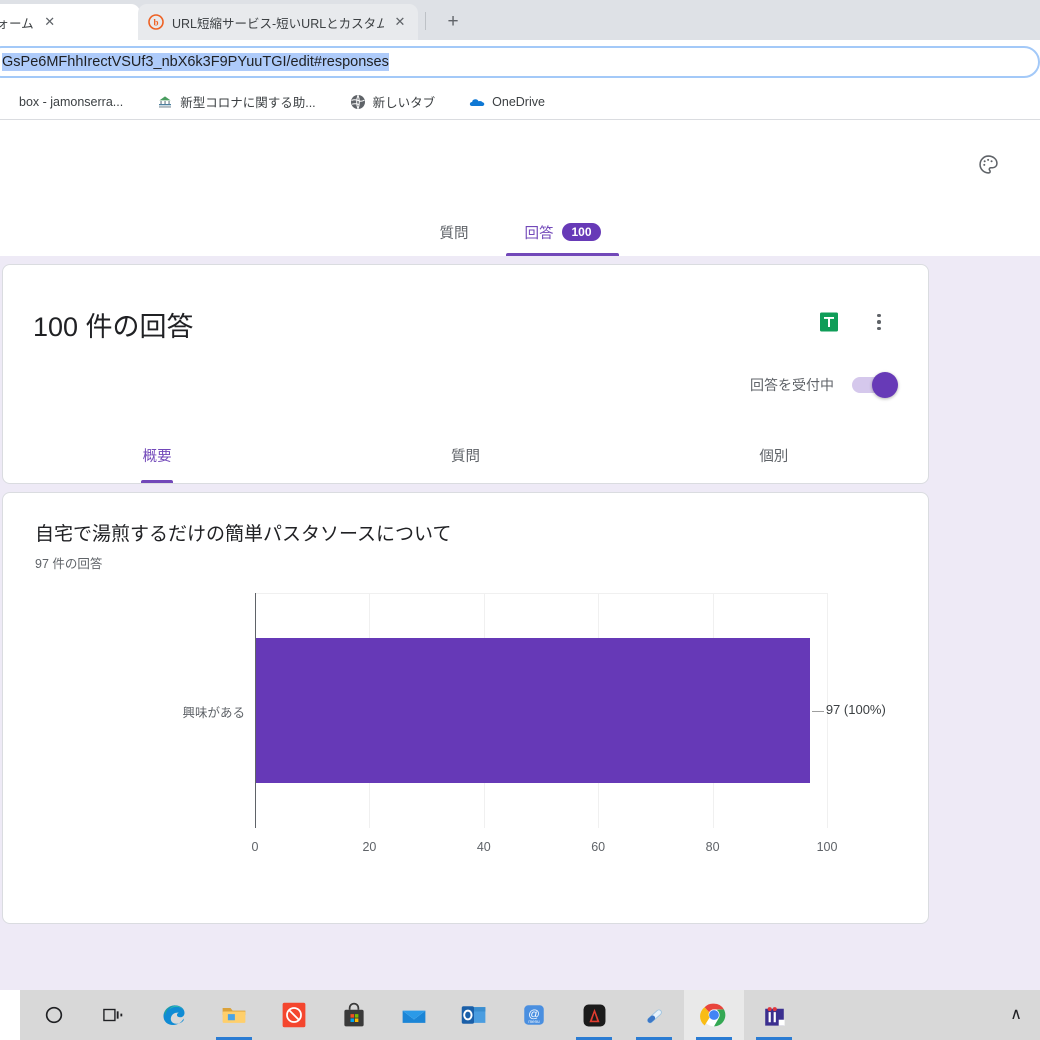 The width and height of the screenshot is (1040, 1040). Describe the element at coordinates (453, 22) in the screenshot. I see `new-tab-button: +` at that location.